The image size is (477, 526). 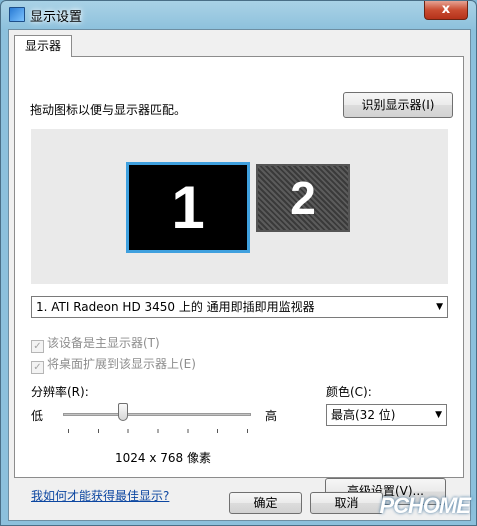 What do you see at coordinates (346, 503) in the screenshot?
I see `cancel-button: 取消` at bounding box center [346, 503].